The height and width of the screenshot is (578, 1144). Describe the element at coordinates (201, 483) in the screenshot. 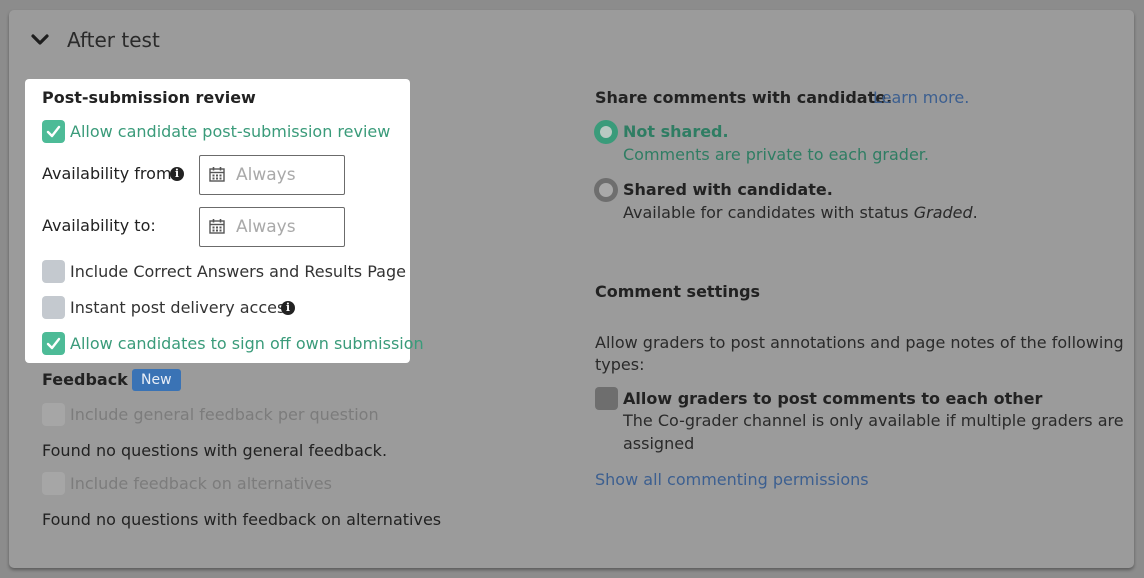

I see `alternatives-feedback-label: Include feedback on alternatives` at that location.